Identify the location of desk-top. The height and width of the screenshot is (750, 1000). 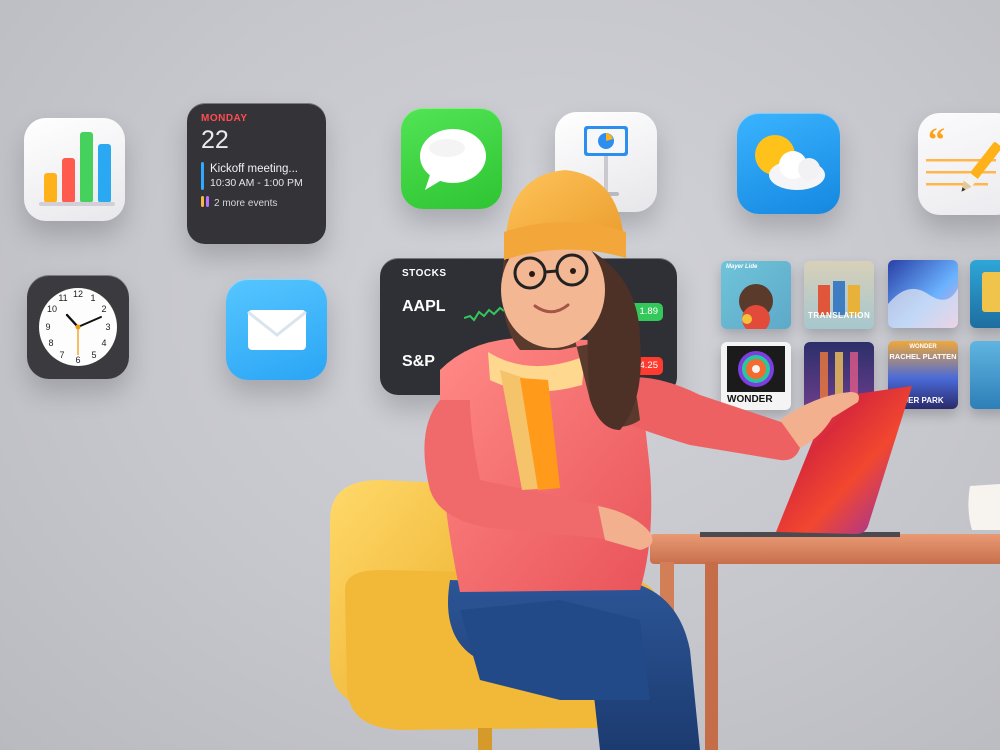
(825, 549).